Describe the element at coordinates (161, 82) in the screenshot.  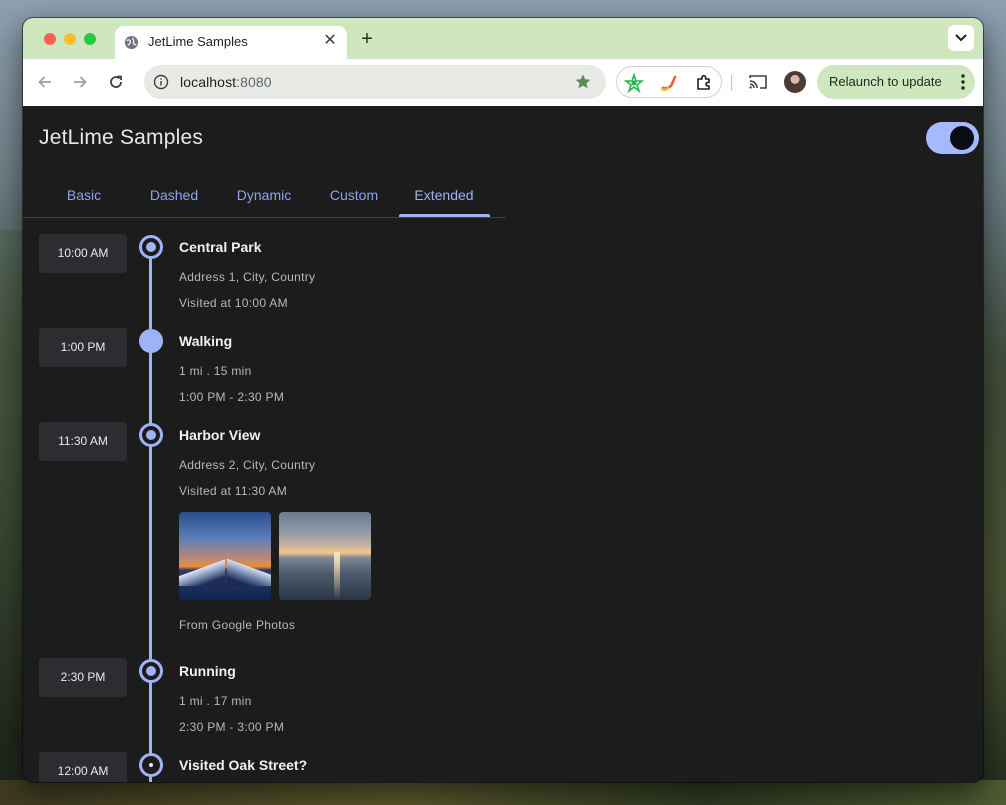
I see `info-icon` at that location.